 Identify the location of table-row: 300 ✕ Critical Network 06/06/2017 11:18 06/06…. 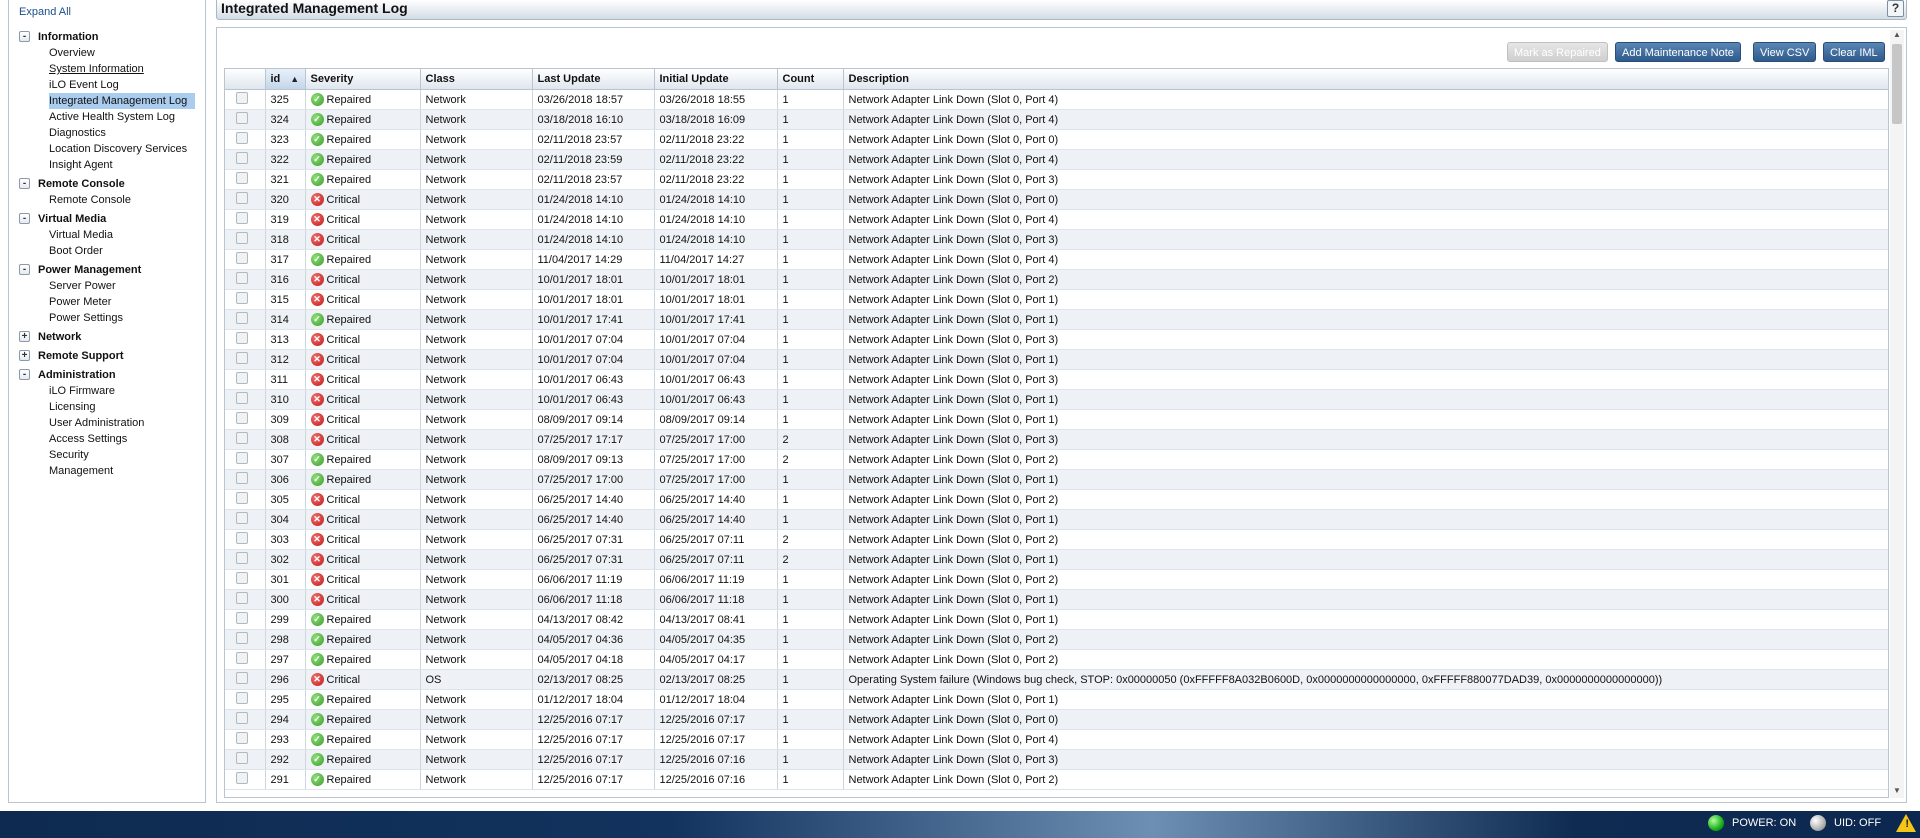
(1056, 599).